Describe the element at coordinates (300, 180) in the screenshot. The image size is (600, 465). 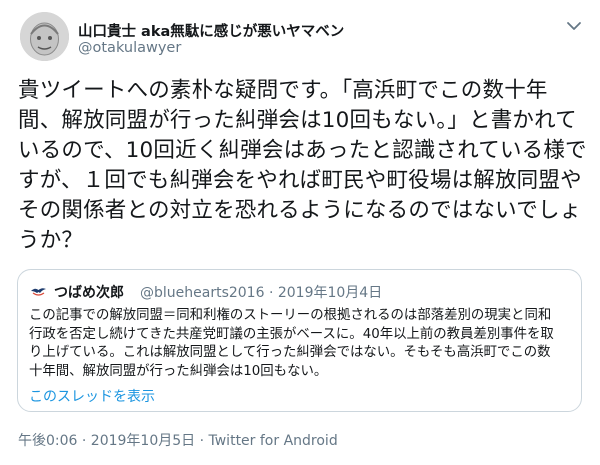
I see `tweet-text-line: すが、１回でも糾弾会をやれば町民や町役場は解放同盟や` at that location.